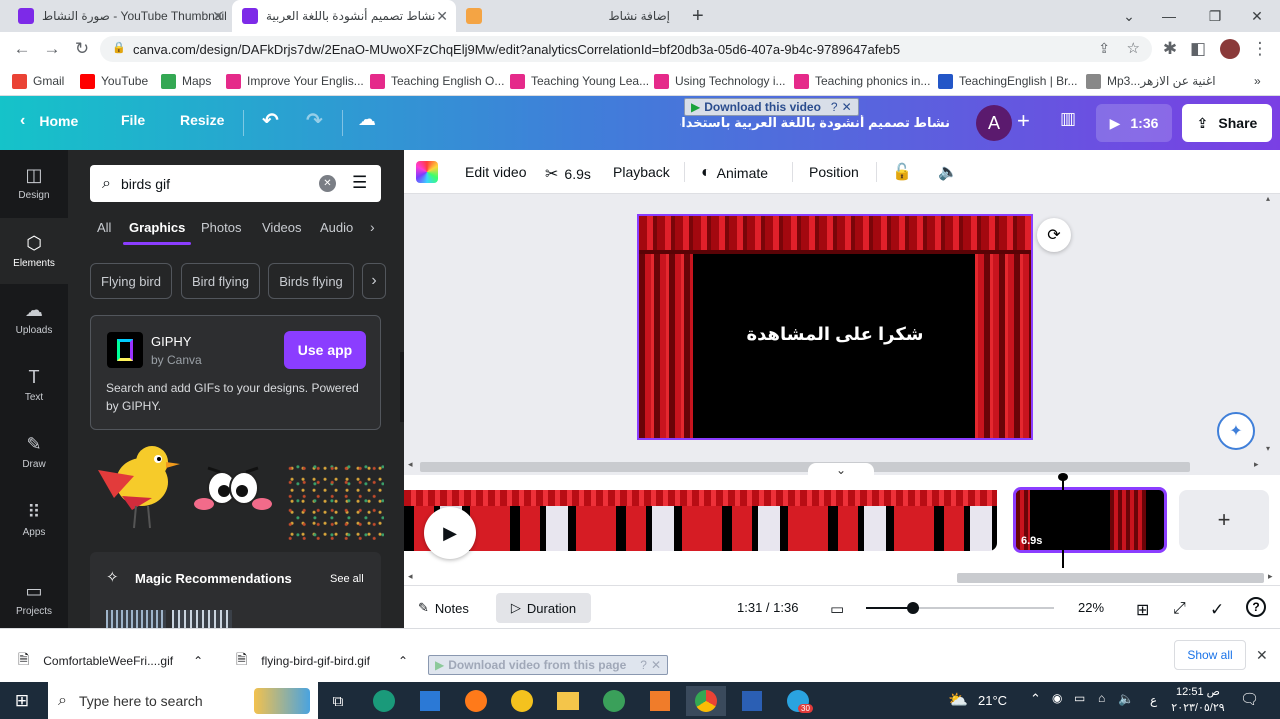 The image size is (1280, 719). Describe the element at coordinates (902, 172) in the screenshot. I see `lock-icon: 🔓` at that location.